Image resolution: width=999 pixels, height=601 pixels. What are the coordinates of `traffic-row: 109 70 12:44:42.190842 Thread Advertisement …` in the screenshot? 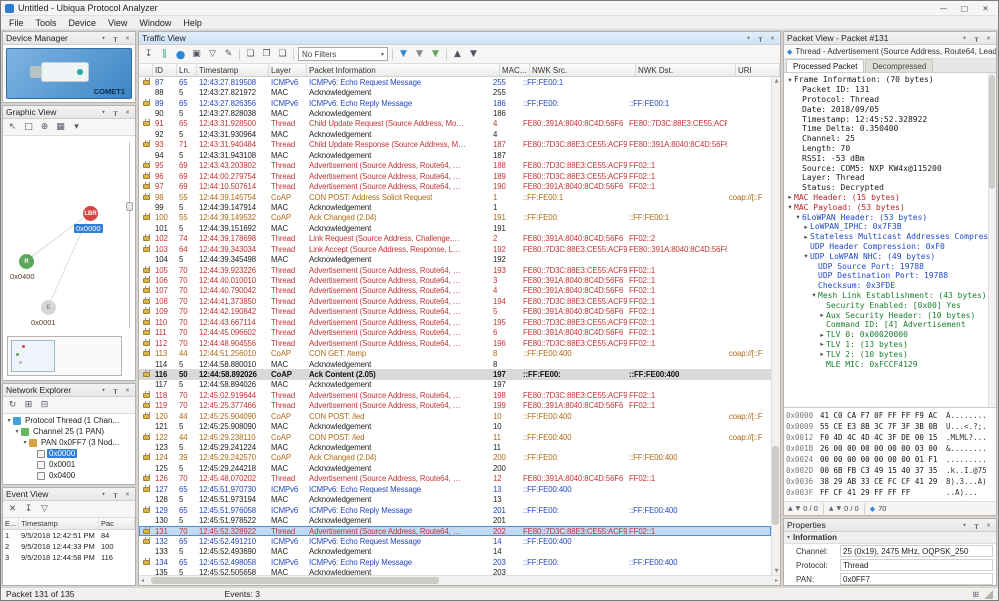 It's located at (455, 312).